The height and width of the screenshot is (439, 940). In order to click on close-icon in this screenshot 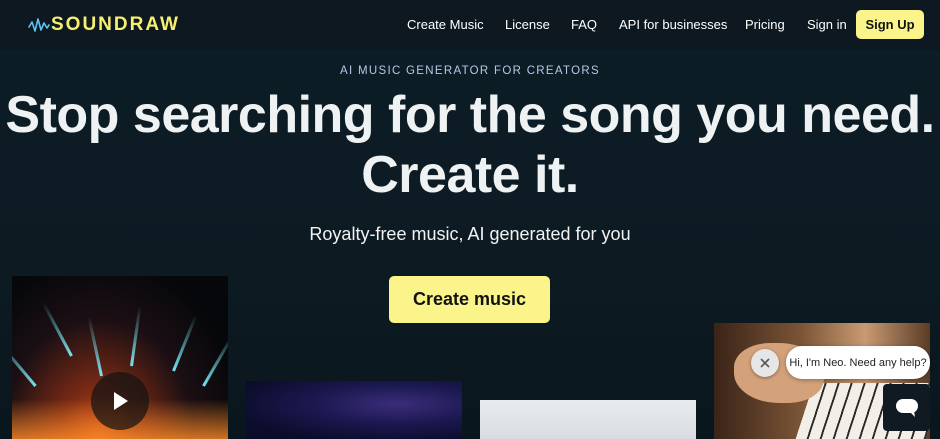, I will do `click(765, 363)`.